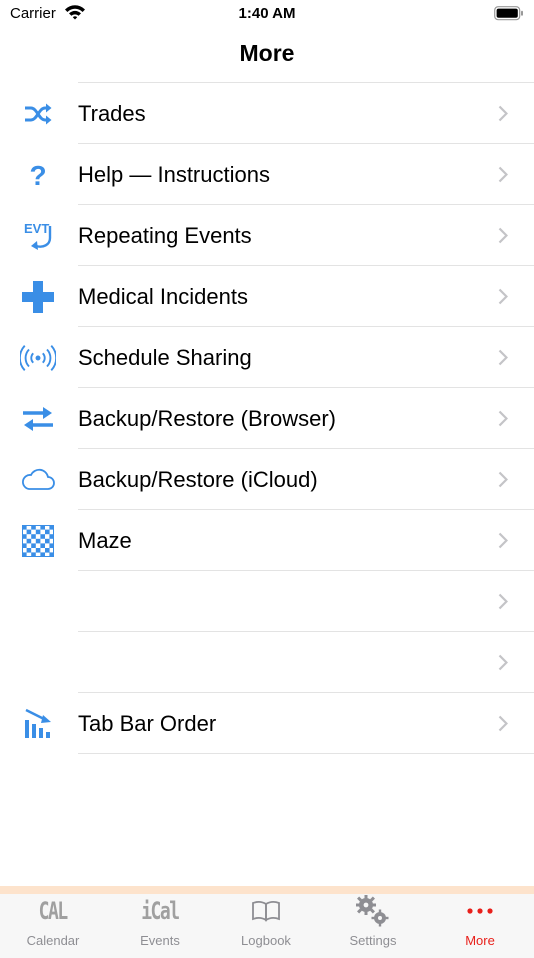 The height and width of the screenshot is (958, 534). What do you see at coordinates (267, 296) in the screenshot?
I see `menu-item-medical-incidents: Medical Incidents` at bounding box center [267, 296].